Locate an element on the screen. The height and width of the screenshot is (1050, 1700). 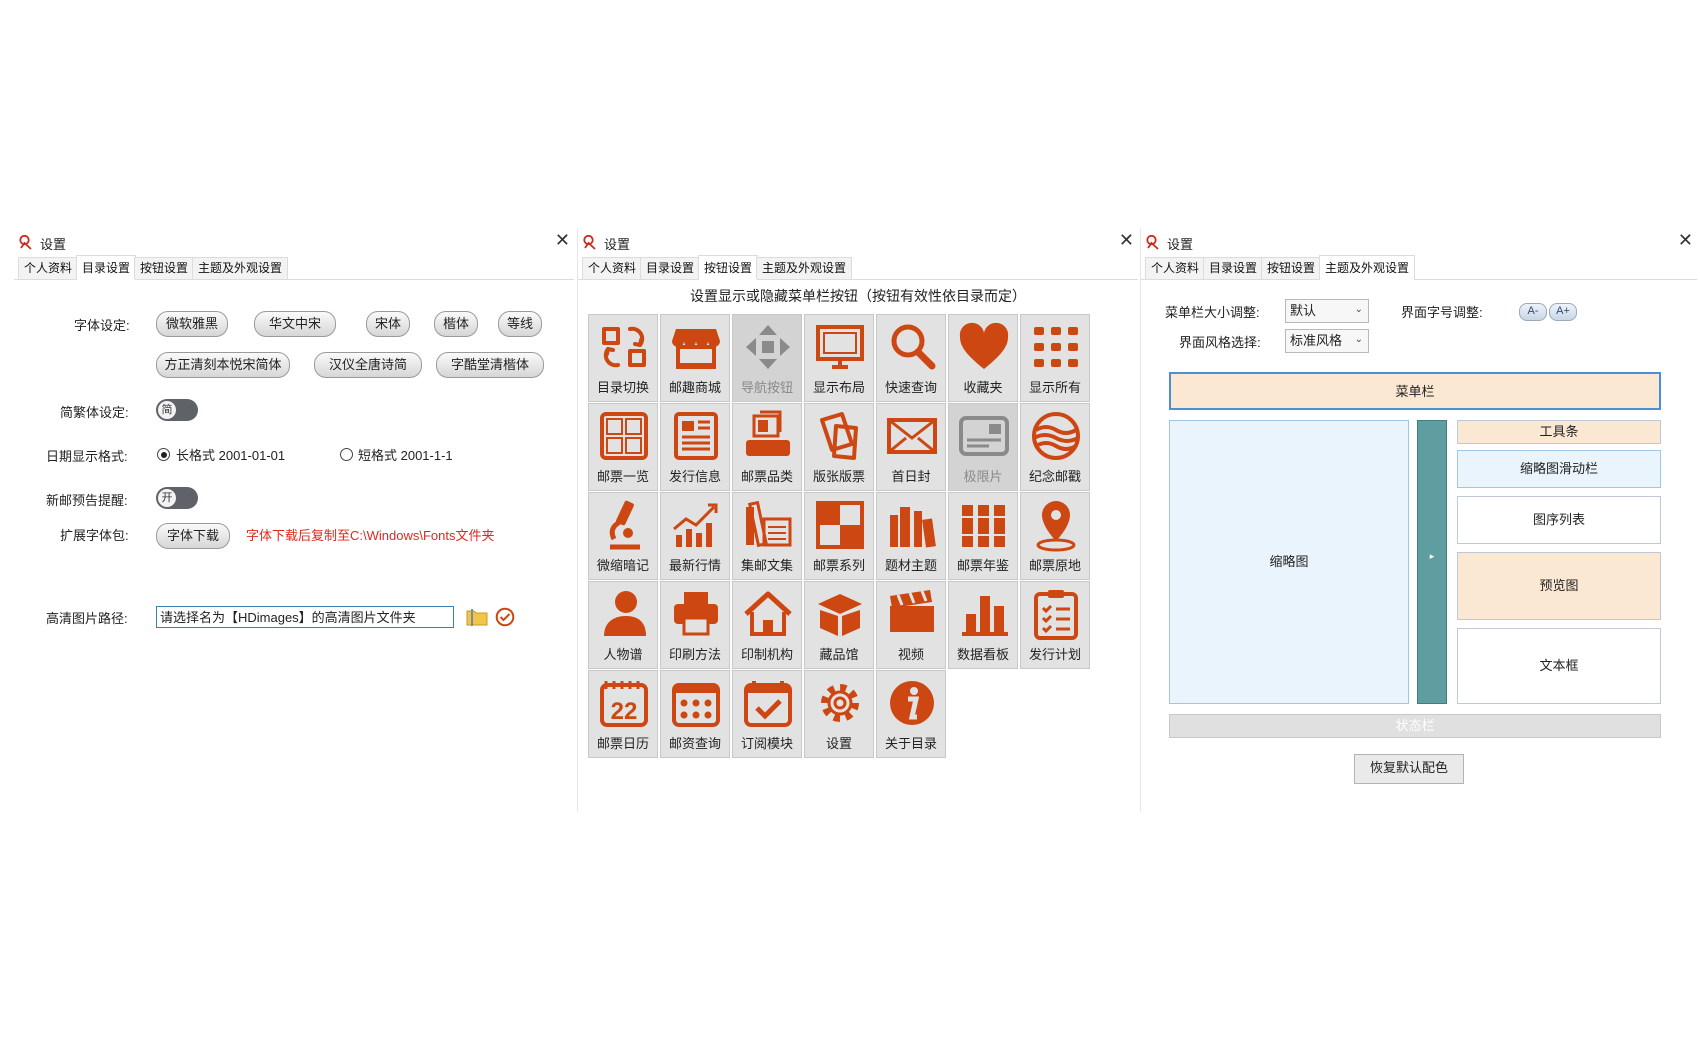
menu-button-label: 收藏夹 is located at coordinates (983, 387).